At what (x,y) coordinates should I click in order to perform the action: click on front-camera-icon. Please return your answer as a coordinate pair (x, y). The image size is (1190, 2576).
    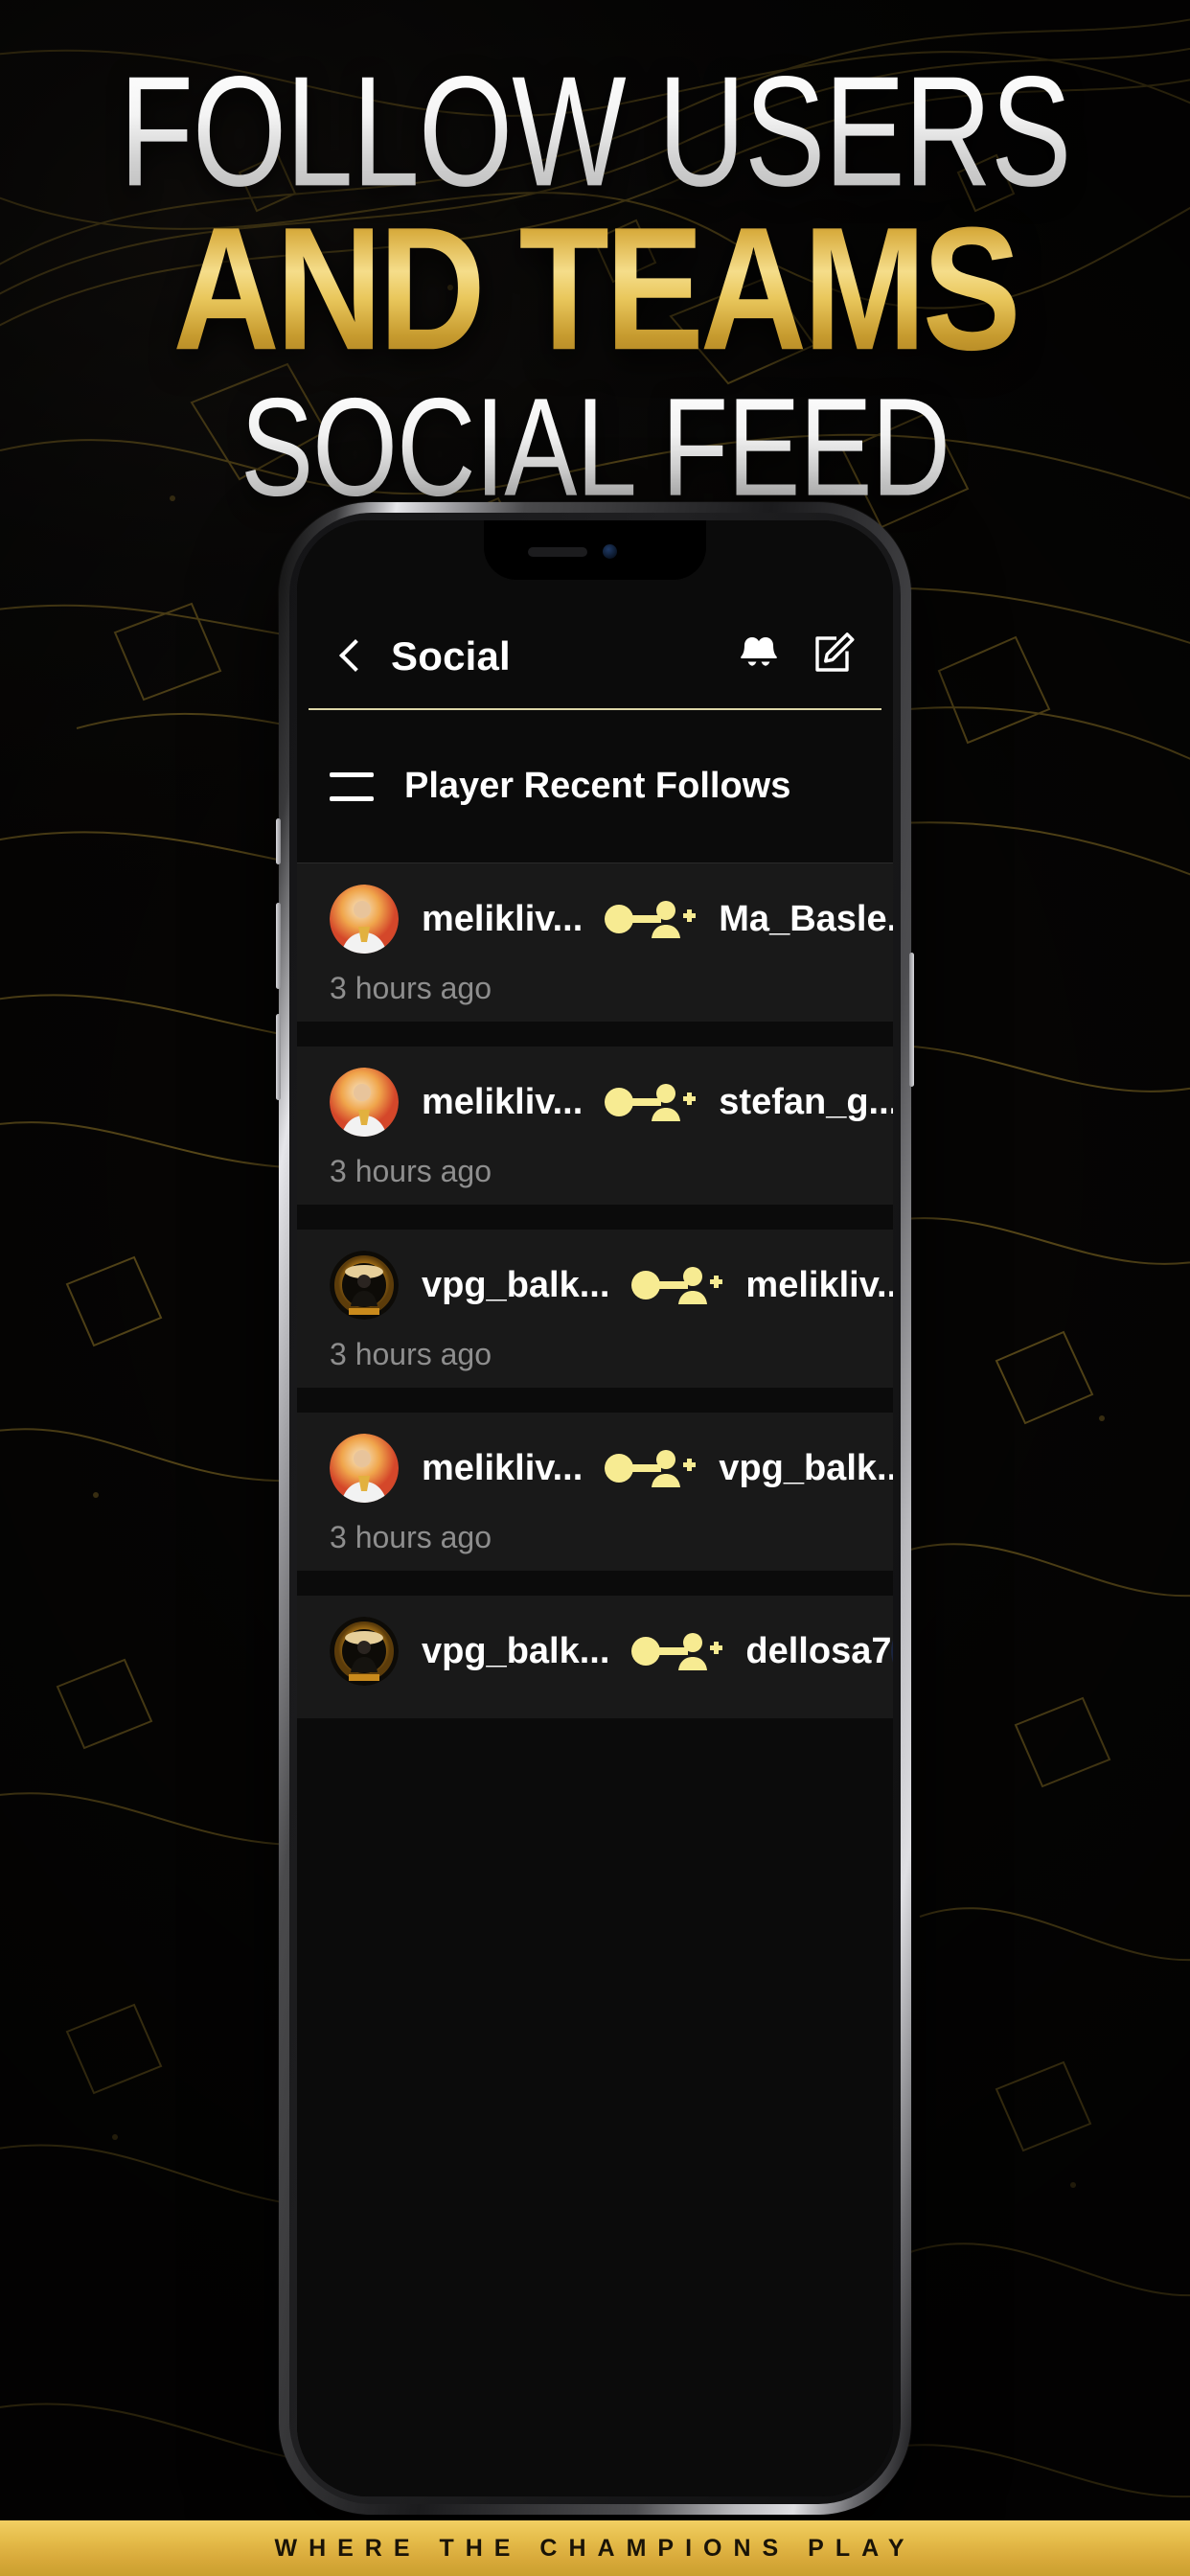
    Looking at the image, I should click on (610, 551).